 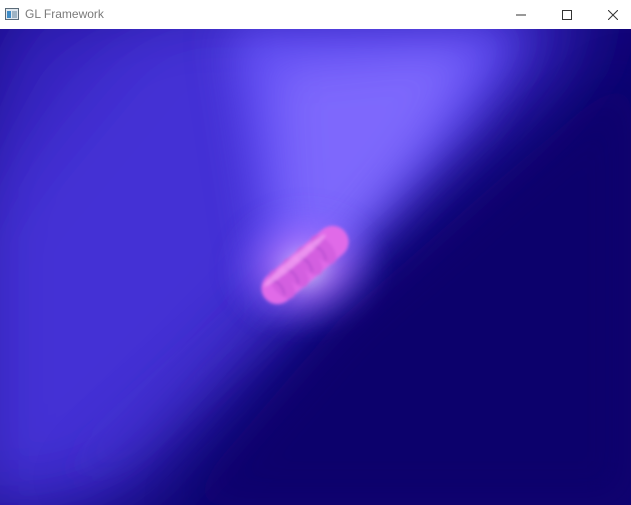 What do you see at coordinates (613, 14) in the screenshot?
I see `close-icon` at bounding box center [613, 14].